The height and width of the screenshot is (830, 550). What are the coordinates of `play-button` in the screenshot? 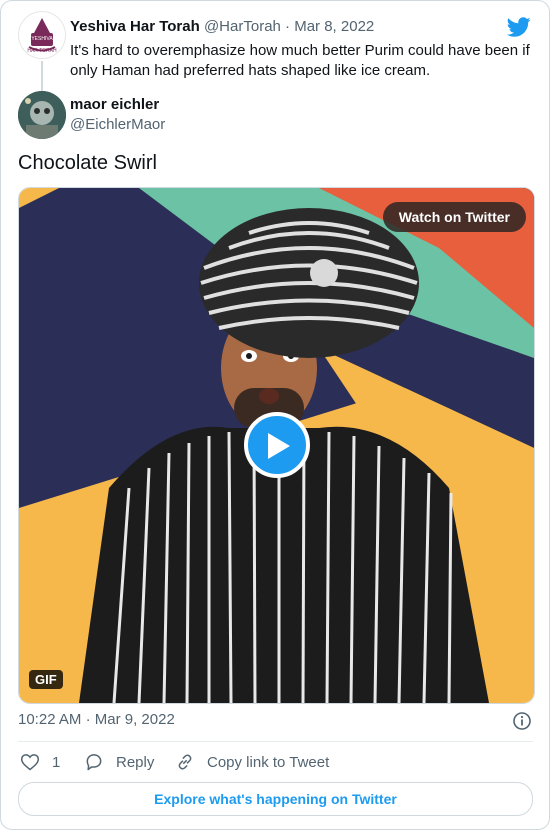 It's located at (277, 445).